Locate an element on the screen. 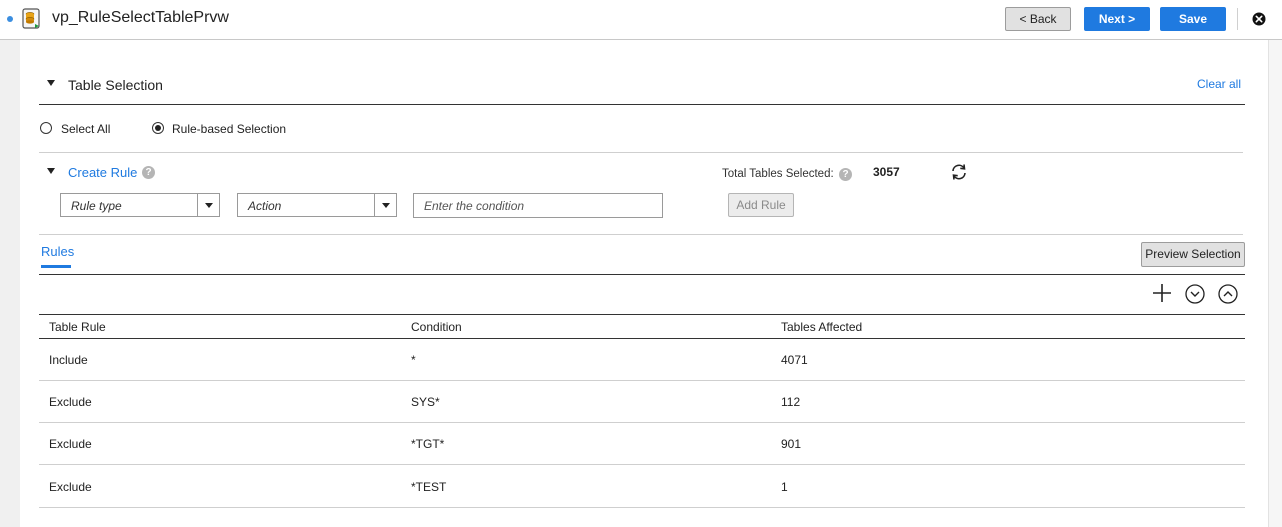  create-rule-caret-icon is located at coordinates (51, 171).